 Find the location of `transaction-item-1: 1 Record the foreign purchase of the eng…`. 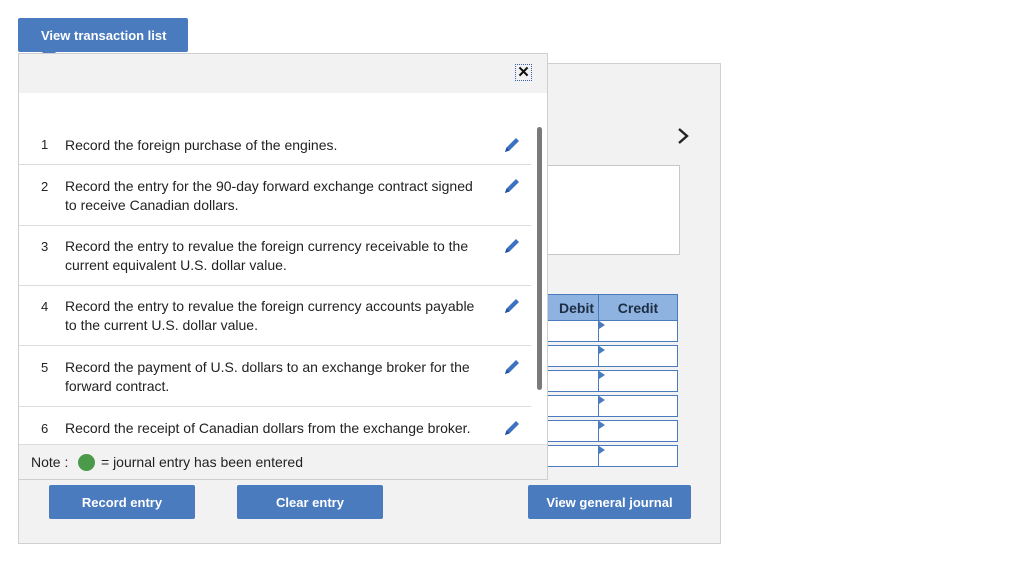

transaction-item-1: 1 Record the foreign purchase of the eng… is located at coordinates (275, 144).